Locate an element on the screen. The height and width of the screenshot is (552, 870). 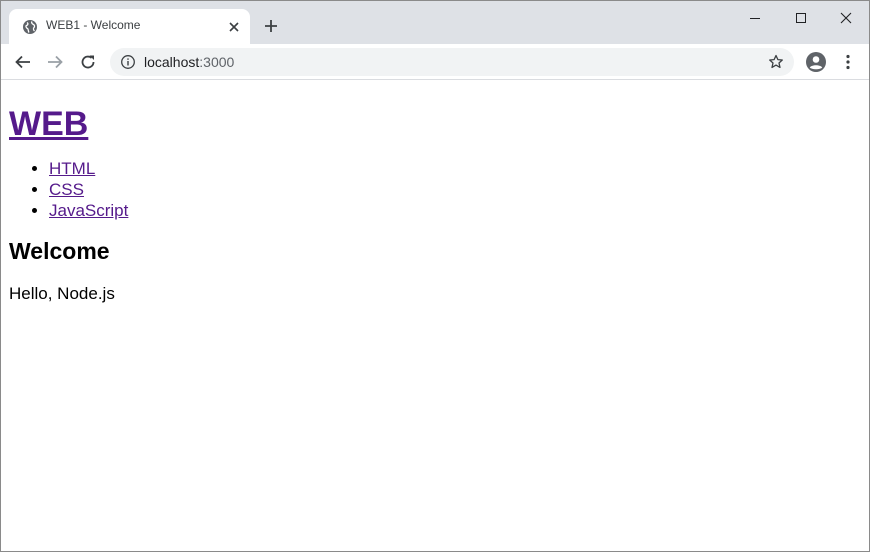
tab-active: WEB1 - Welcome is located at coordinates (129, 26).